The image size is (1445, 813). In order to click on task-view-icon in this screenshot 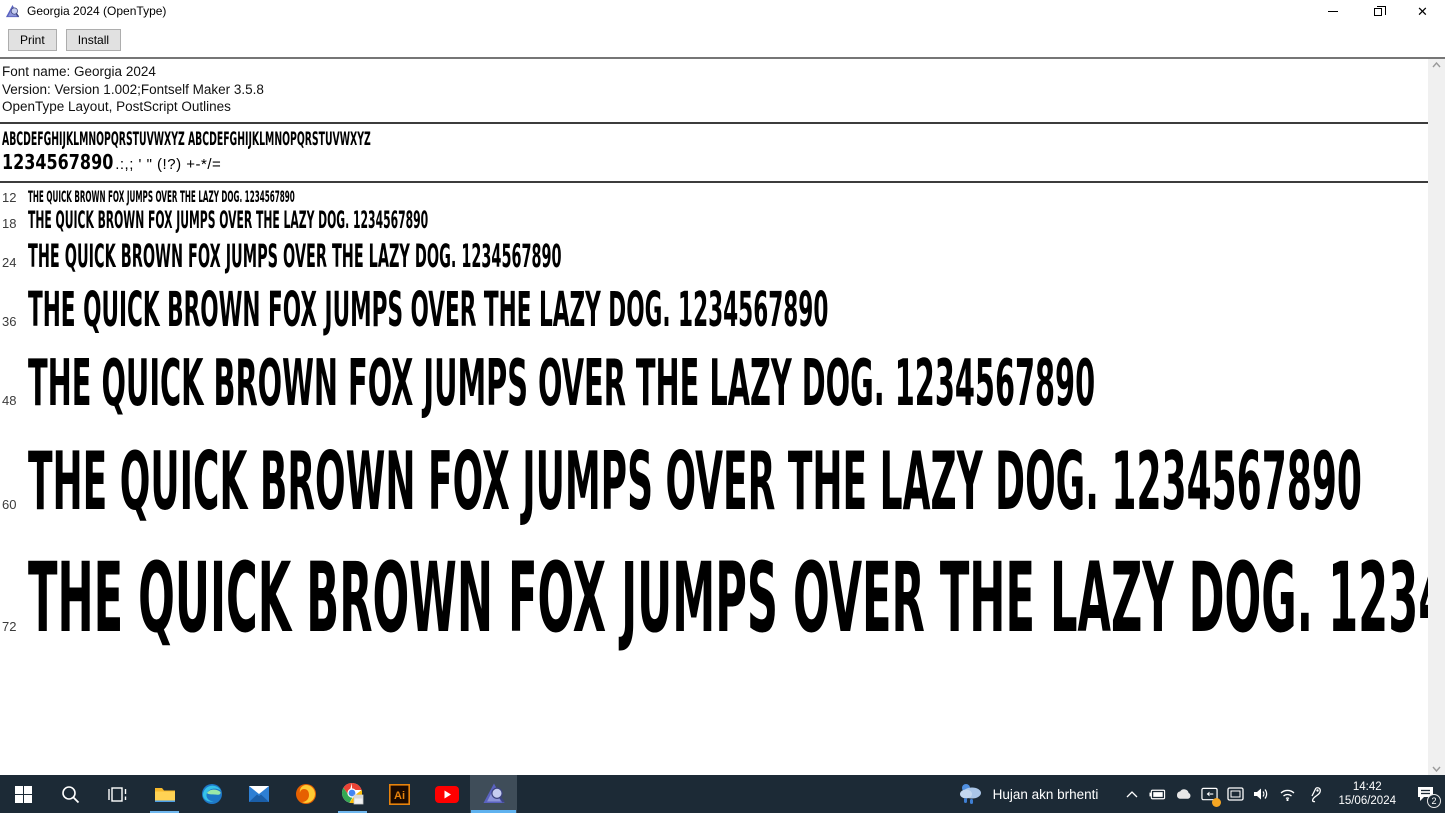, I will do `click(116, 794)`.